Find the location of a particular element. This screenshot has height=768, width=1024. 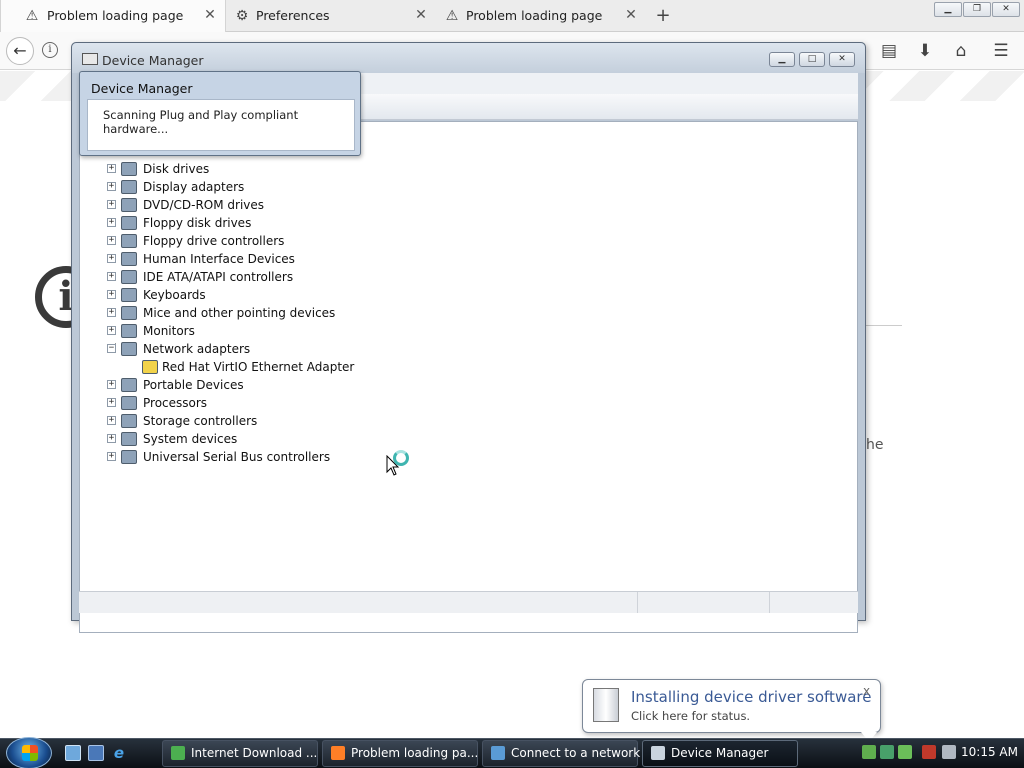

new-tab-button: + is located at coordinates (663, 16).